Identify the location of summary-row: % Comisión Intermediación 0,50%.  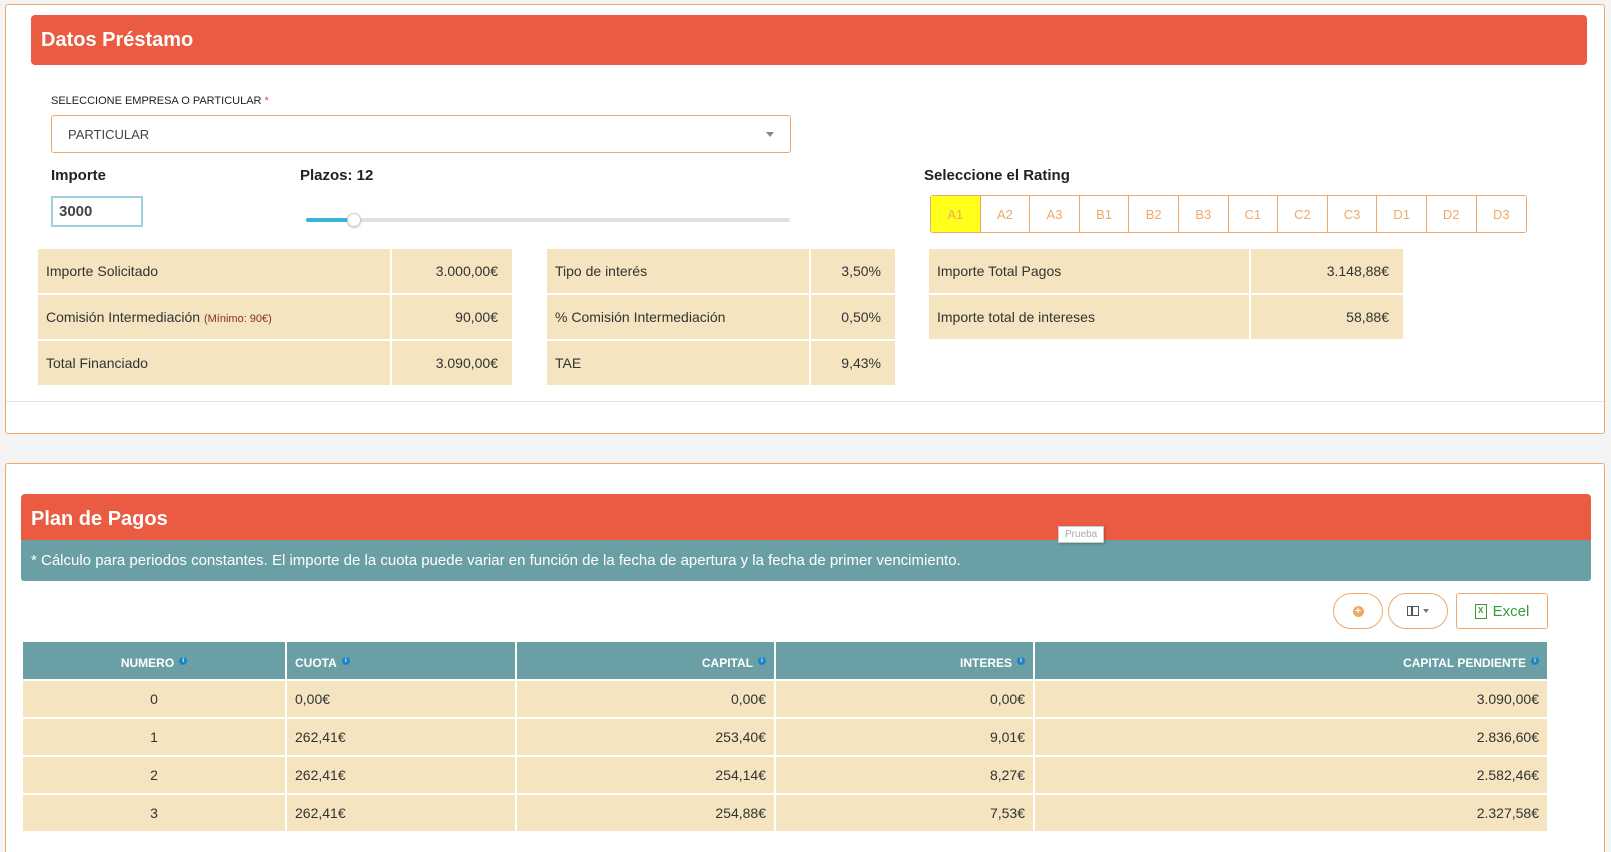
(721, 317).